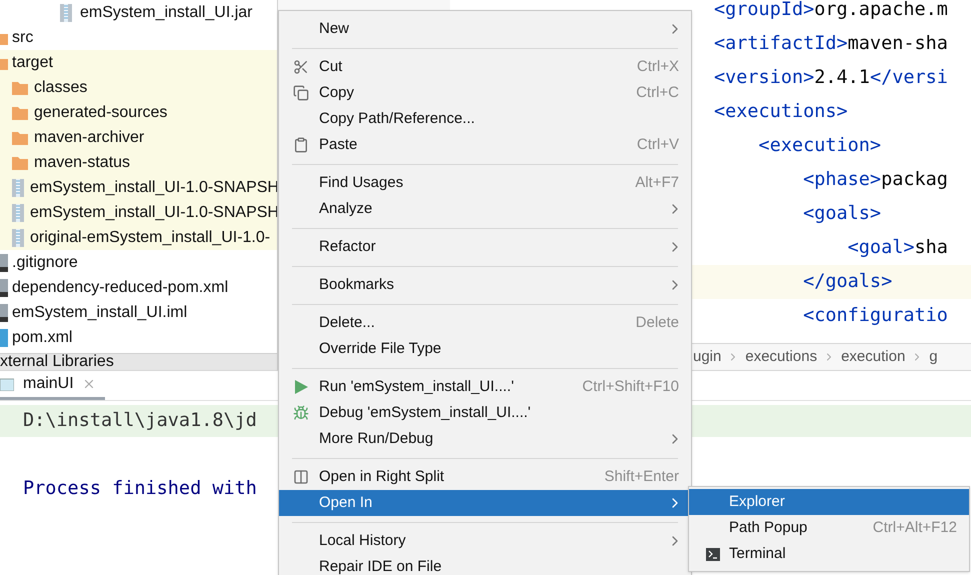  What do you see at coordinates (713, 554) in the screenshot?
I see `terminal-icon` at bounding box center [713, 554].